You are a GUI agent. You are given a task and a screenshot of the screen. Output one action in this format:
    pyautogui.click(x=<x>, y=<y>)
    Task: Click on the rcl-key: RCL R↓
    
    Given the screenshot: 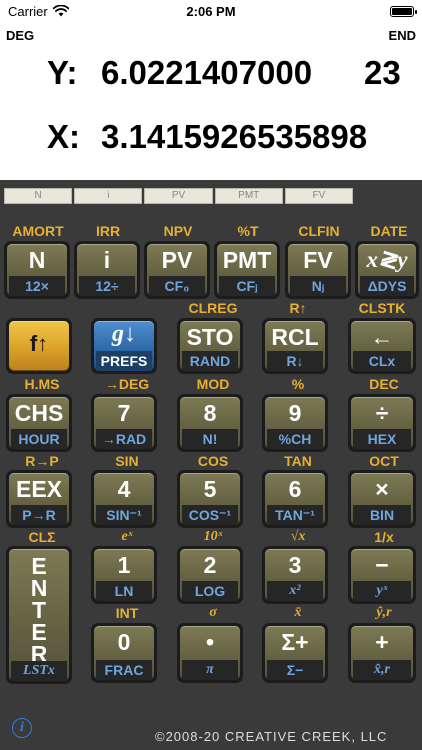 What is the action you would take?
    pyautogui.click(x=295, y=346)
    